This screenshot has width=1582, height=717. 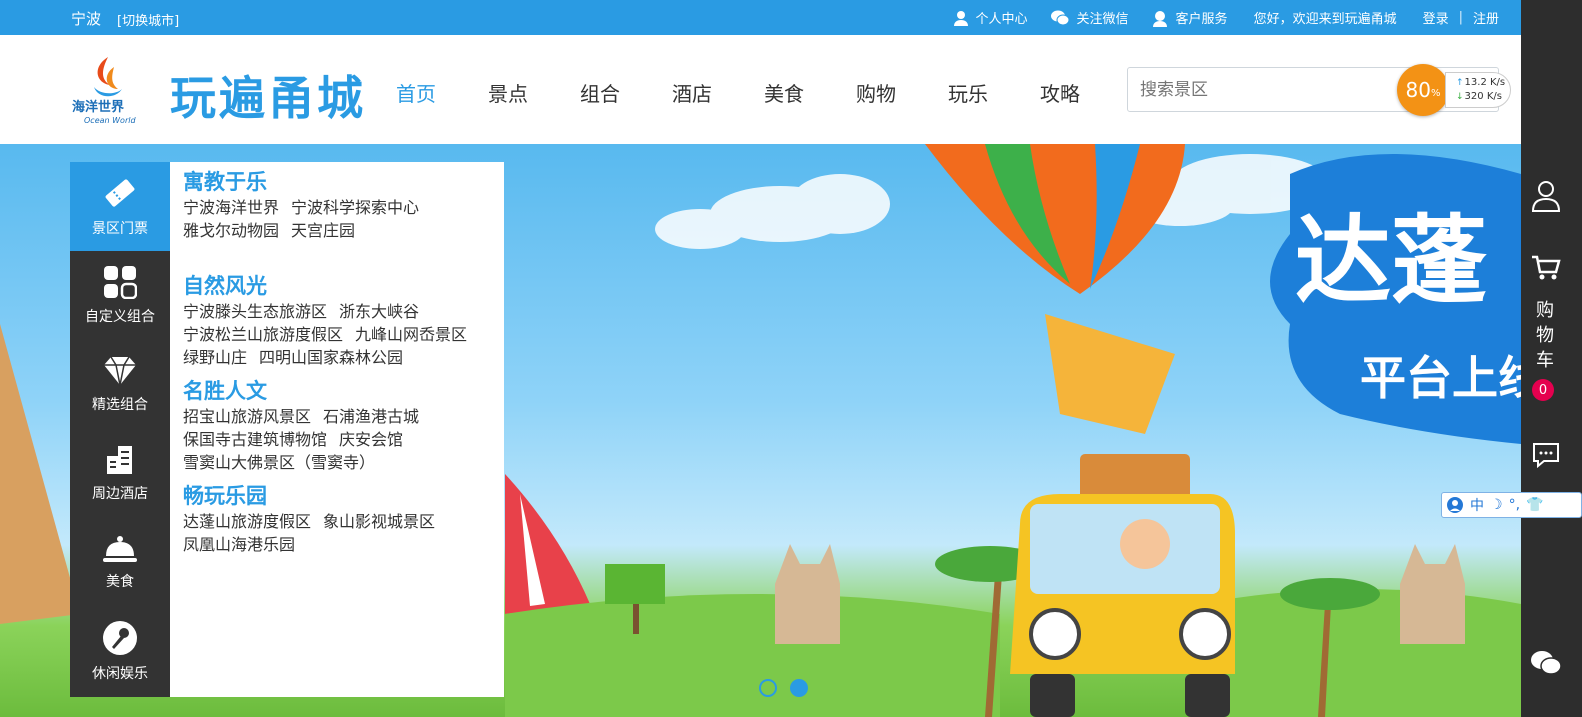 What do you see at coordinates (120, 651) in the screenshot?
I see `category-leisure: 休闲娱乐` at bounding box center [120, 651].